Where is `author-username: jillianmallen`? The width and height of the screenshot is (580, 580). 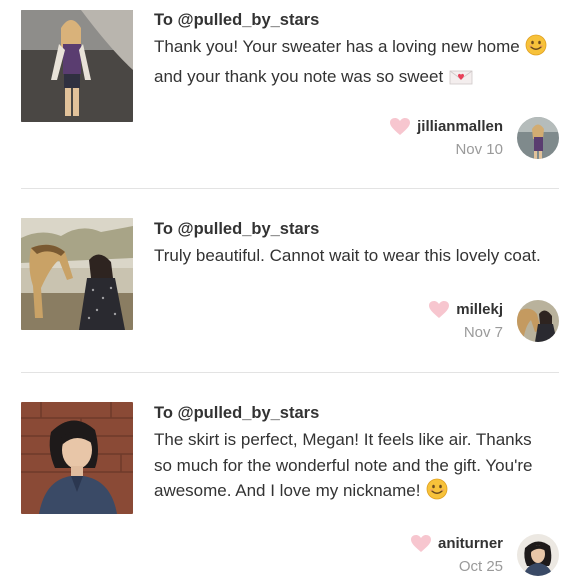
author-username: jillianmallen is located at coordinates (460, 126).